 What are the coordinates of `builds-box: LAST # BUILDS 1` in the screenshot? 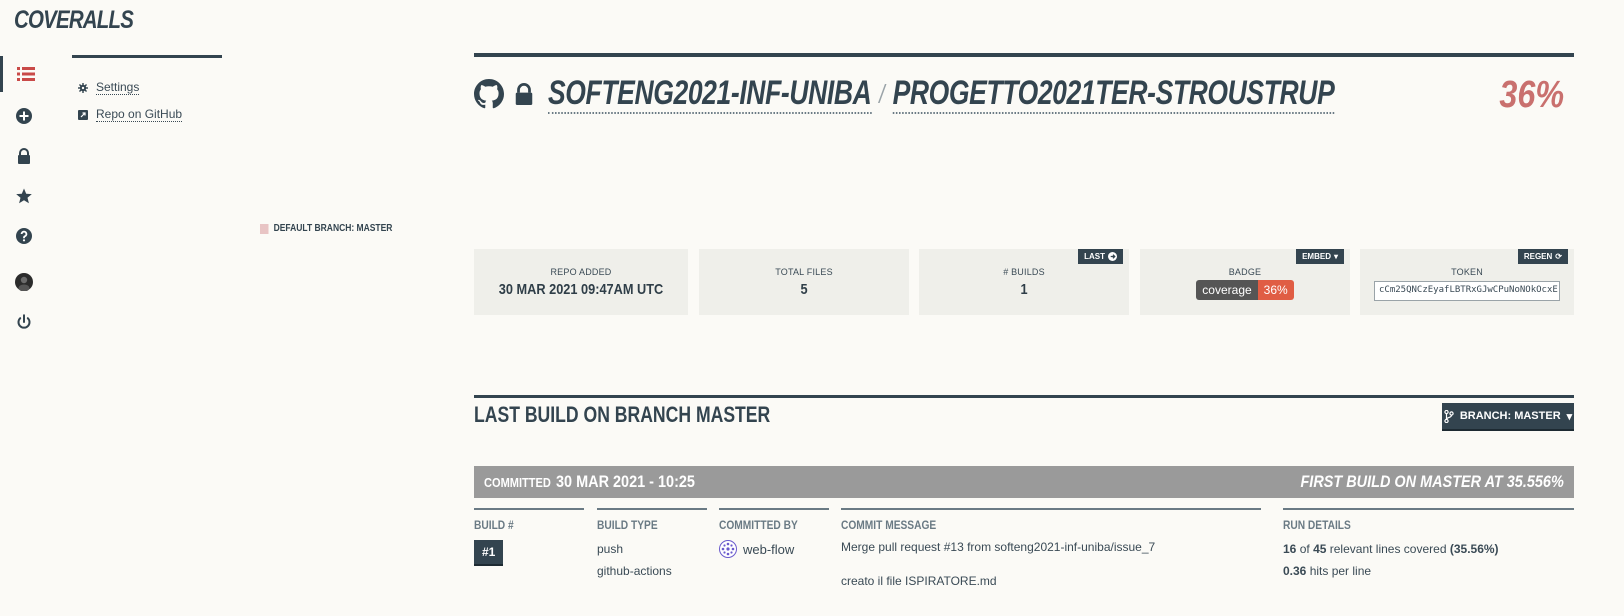 It's located at (1024, 282).